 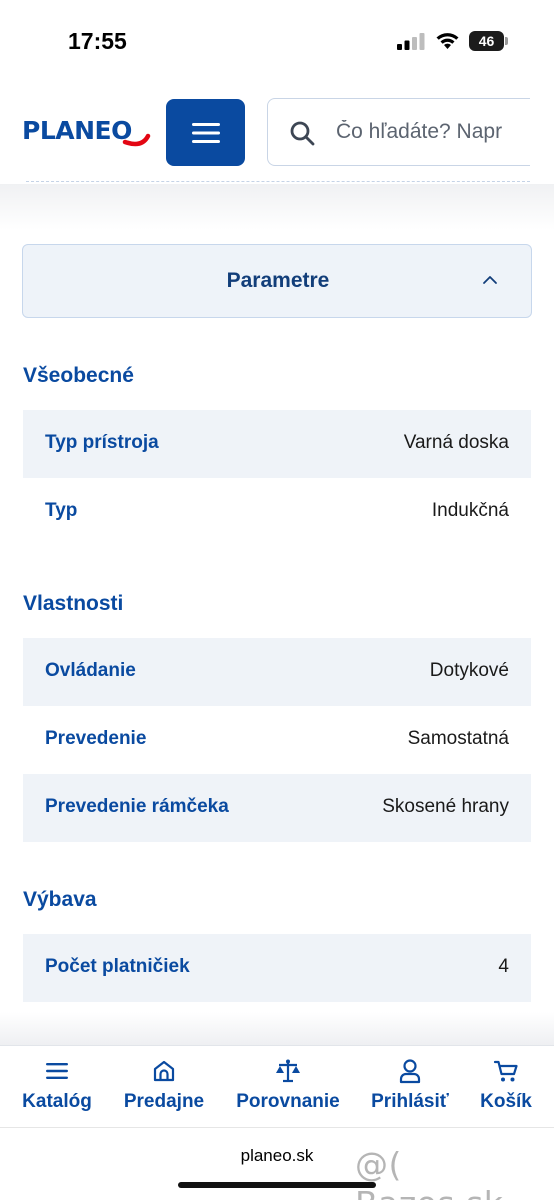 What do you see at coordinates (278, 181) in the screenshot?
I see `header-divider` at bounding box center [278, 181].